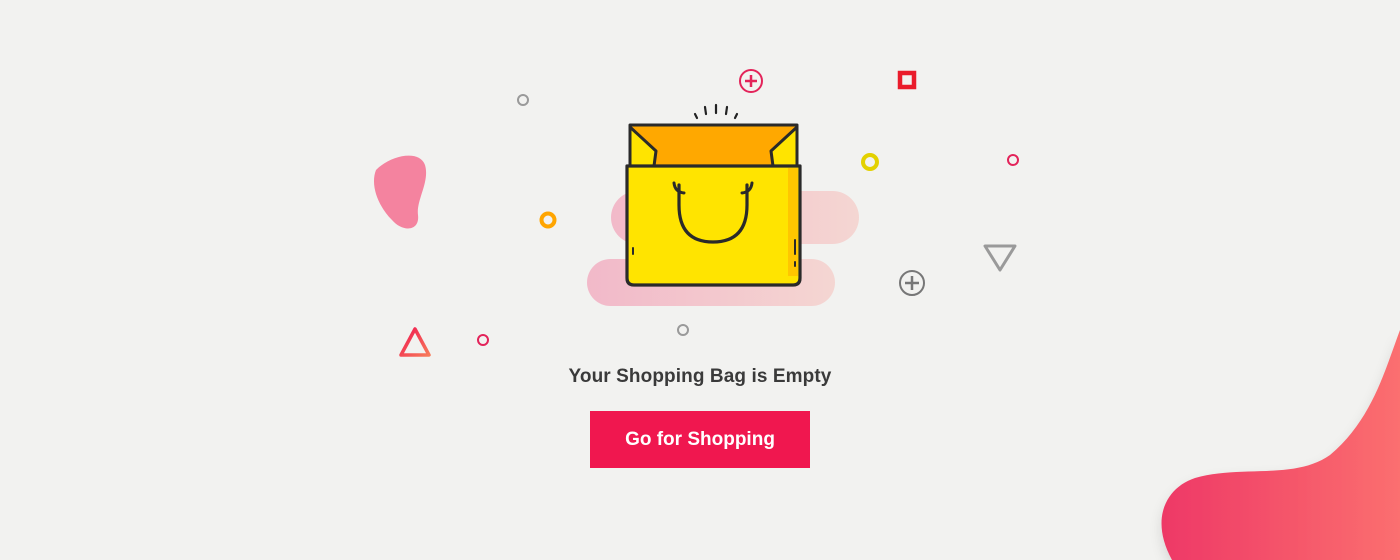 The width and height of the screenshot is (1400, 560). I want to click on go-shopping-button: Go for Shopping, so click(700, 439).